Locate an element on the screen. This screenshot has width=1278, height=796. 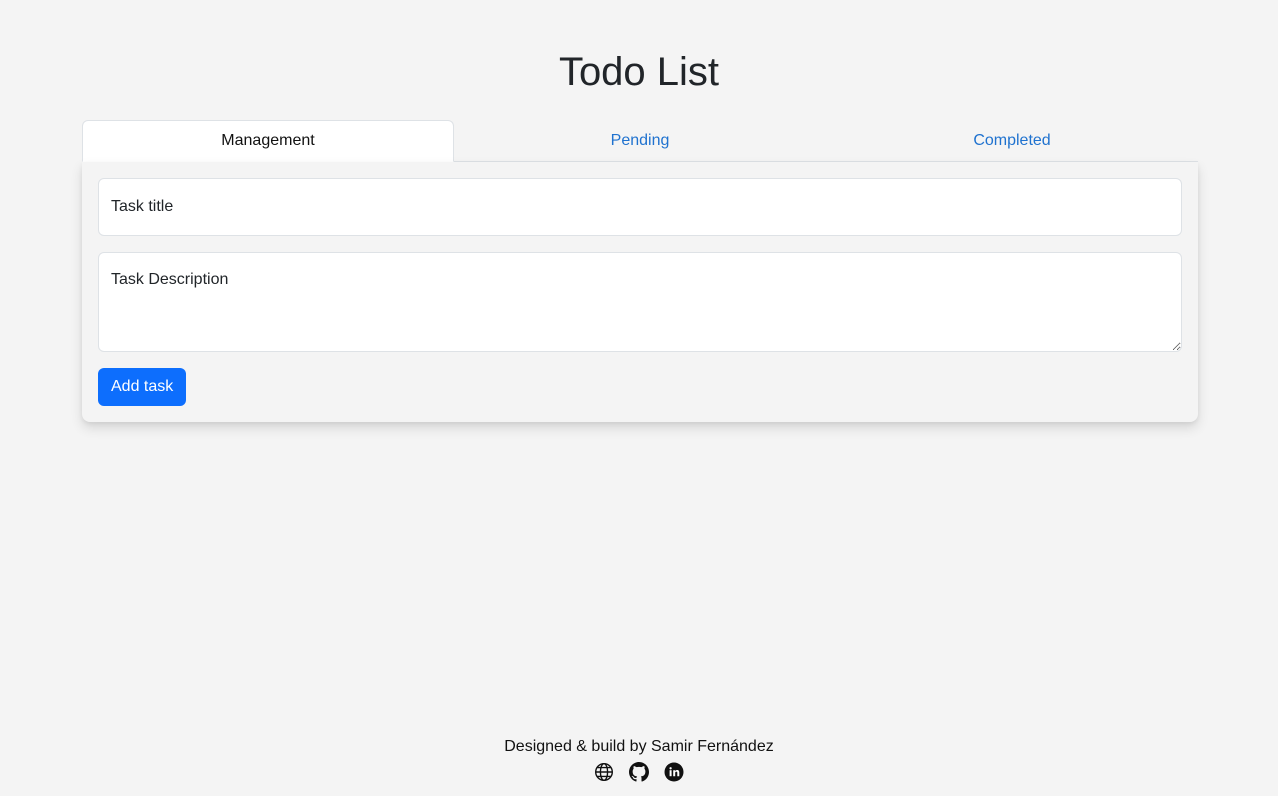
github-icon is located at coordinates (639, 772).